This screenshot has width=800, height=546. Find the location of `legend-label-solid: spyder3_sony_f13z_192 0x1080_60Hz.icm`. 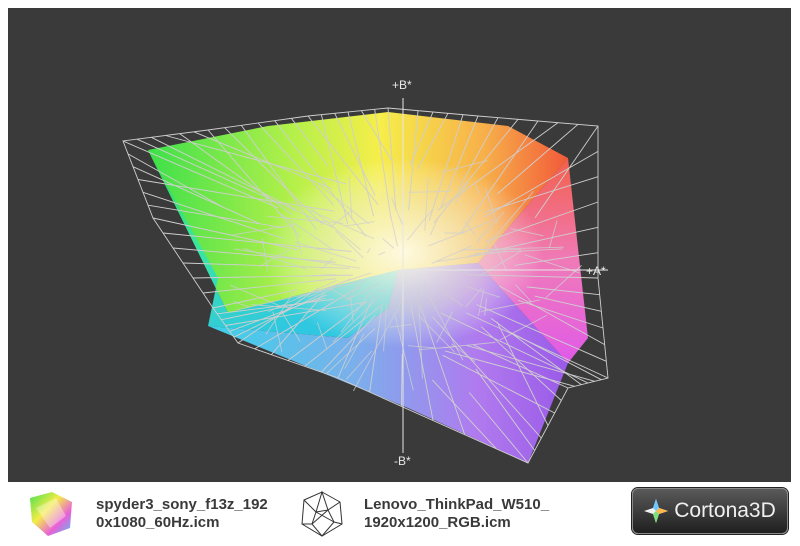

legend-label-solid: spyder3_sony_f13z_192 0x1080_60Hz.icm is located at coordinates (182, 514).